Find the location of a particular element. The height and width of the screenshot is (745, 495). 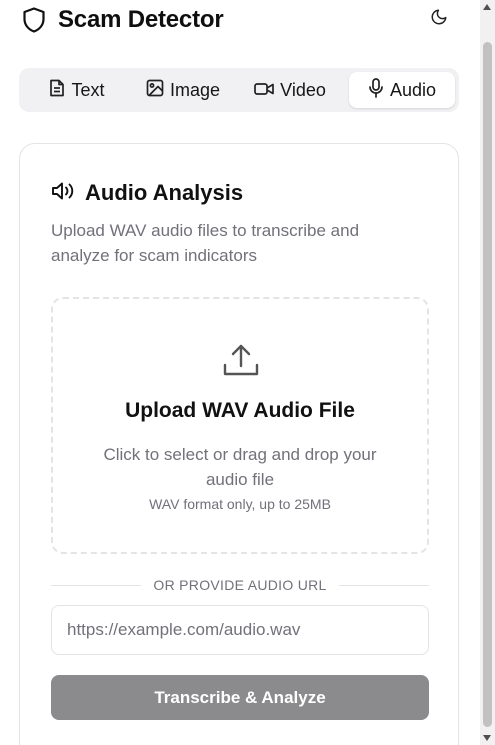

app-header: Scam Detector is located at coordinates (240, 20).